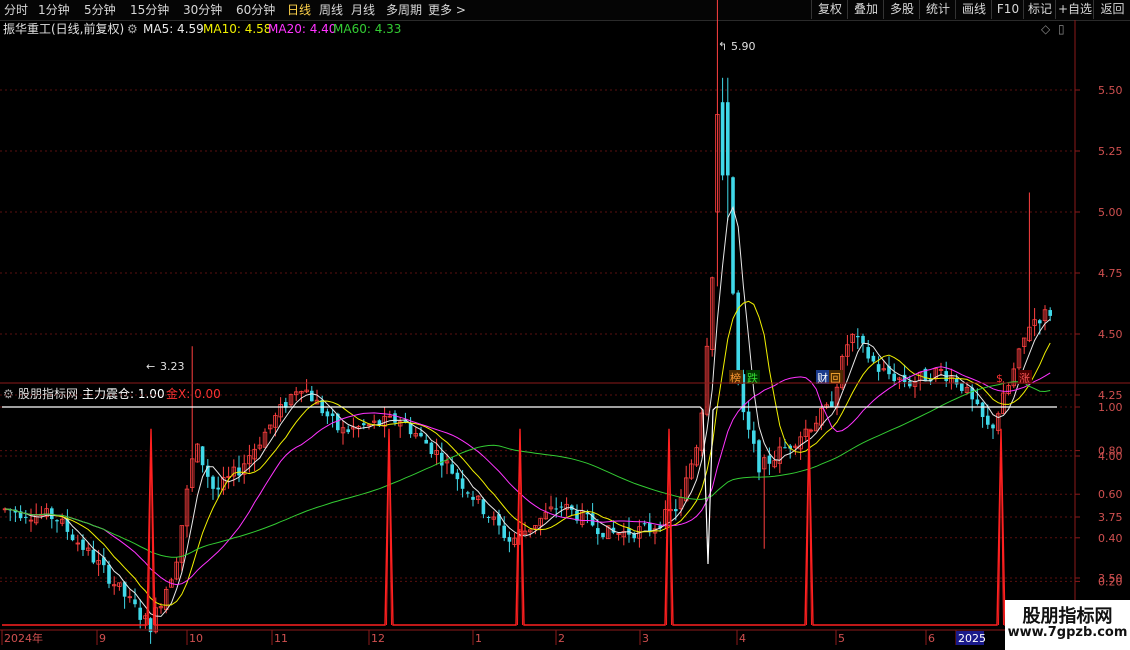  I want to click on watermark-url: www.7gpzb.com, so click(1067, 632).